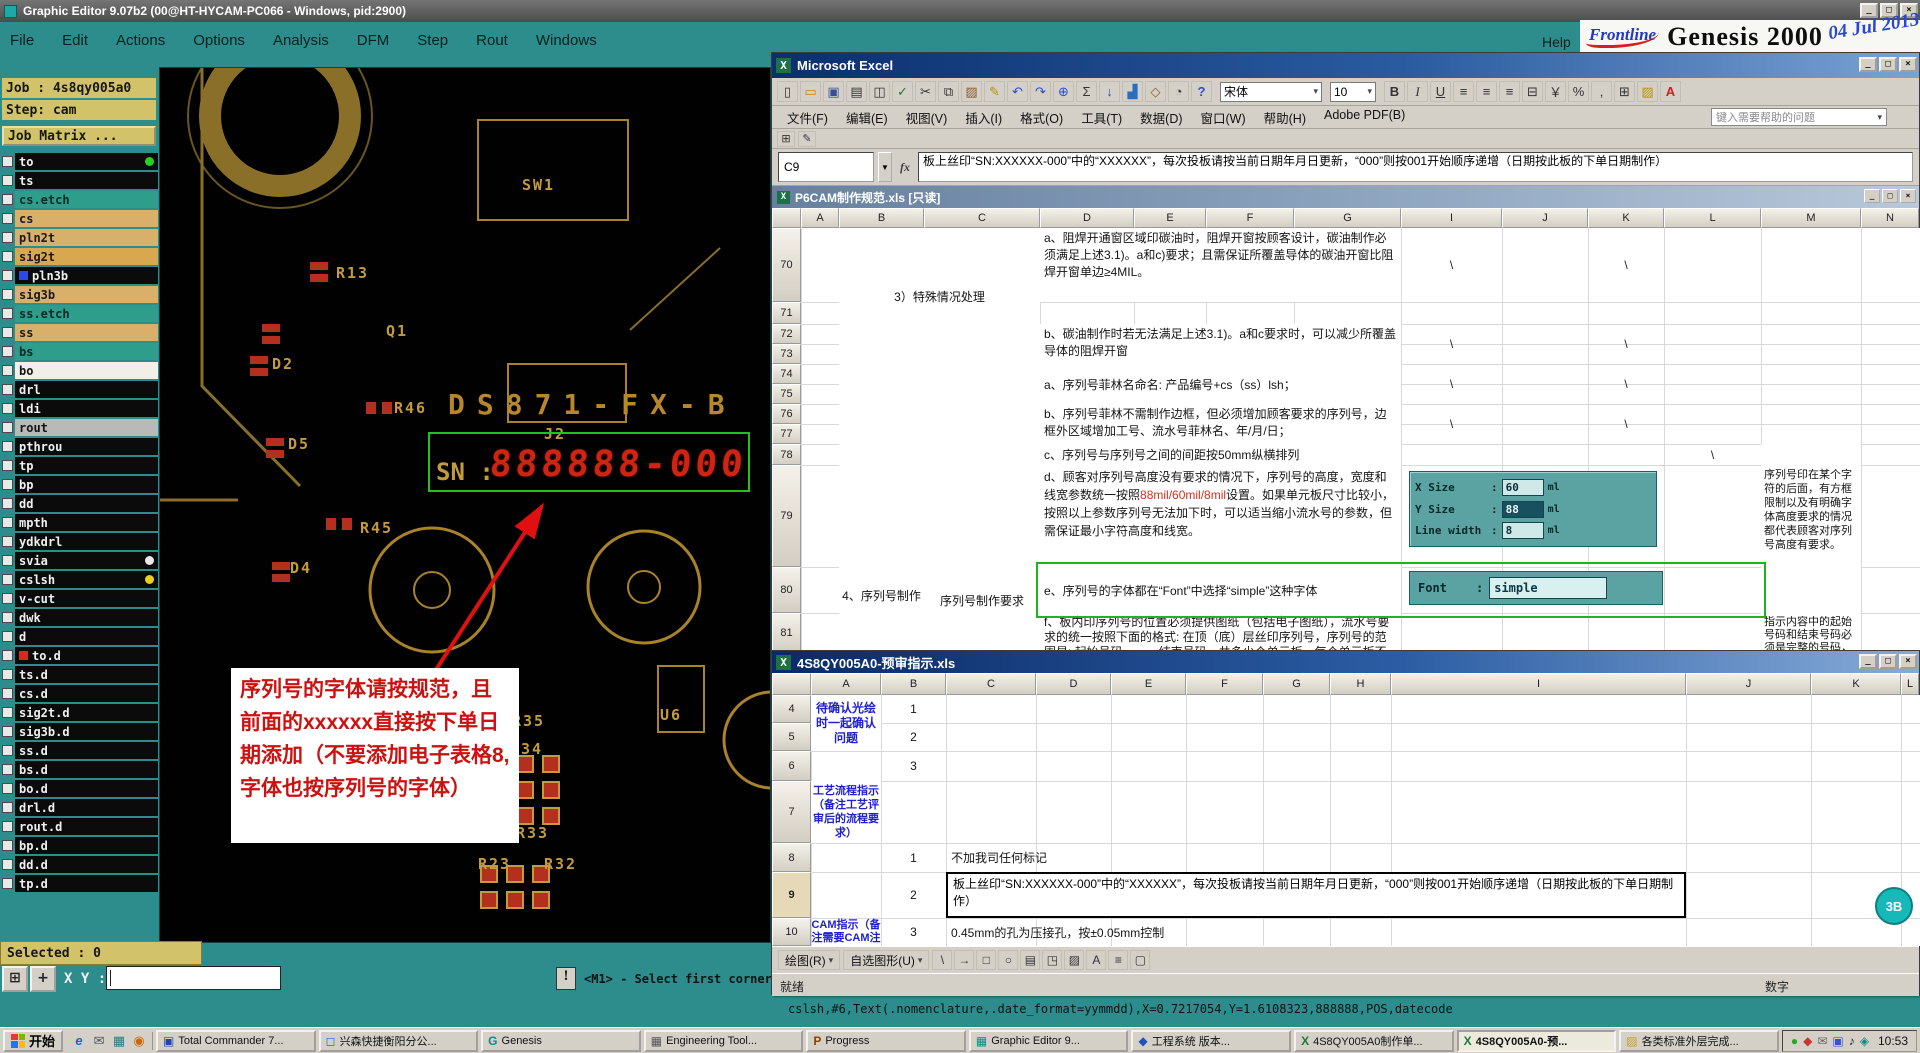 The height and width of the screenshot is (1053, 1920). What do you see at coordinates (1347, 218) in the screenshot?
I see `column-header: G` at bounding box center [1347, 218].